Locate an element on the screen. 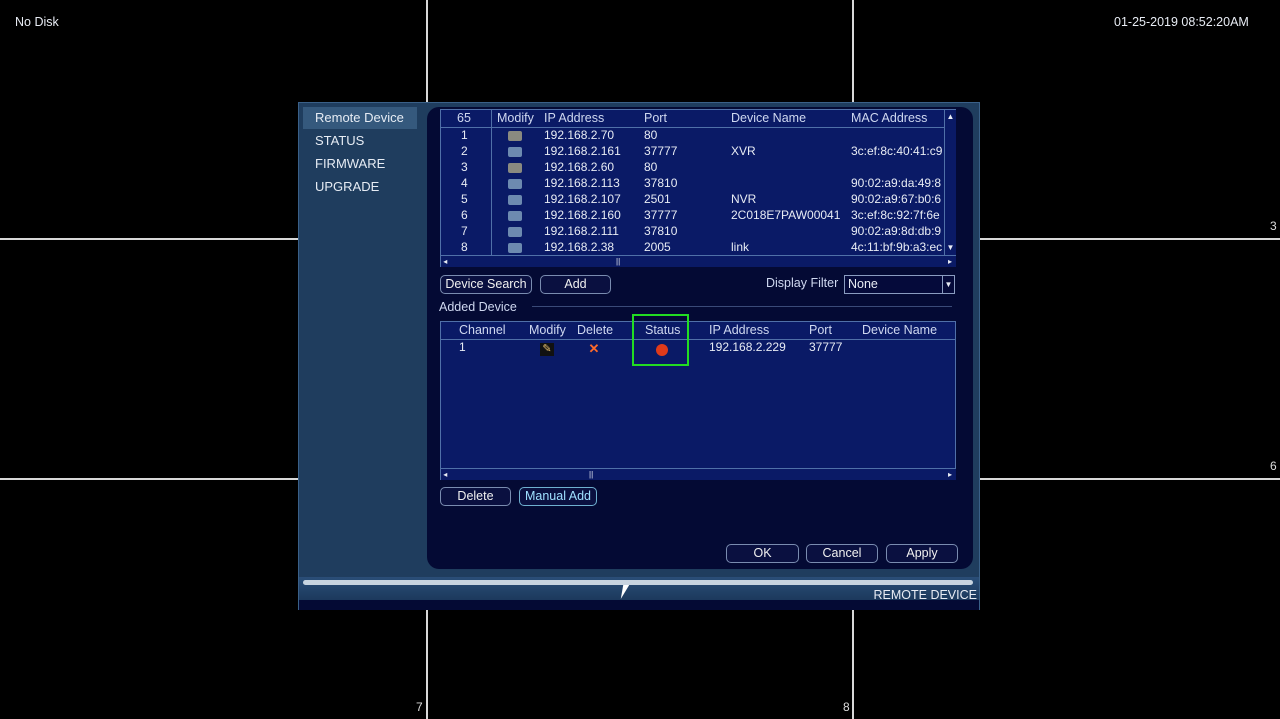 This screenshot has height=719, width=1280. ip-cell: 192.168.2.161 is located at coordinates (582, 151).